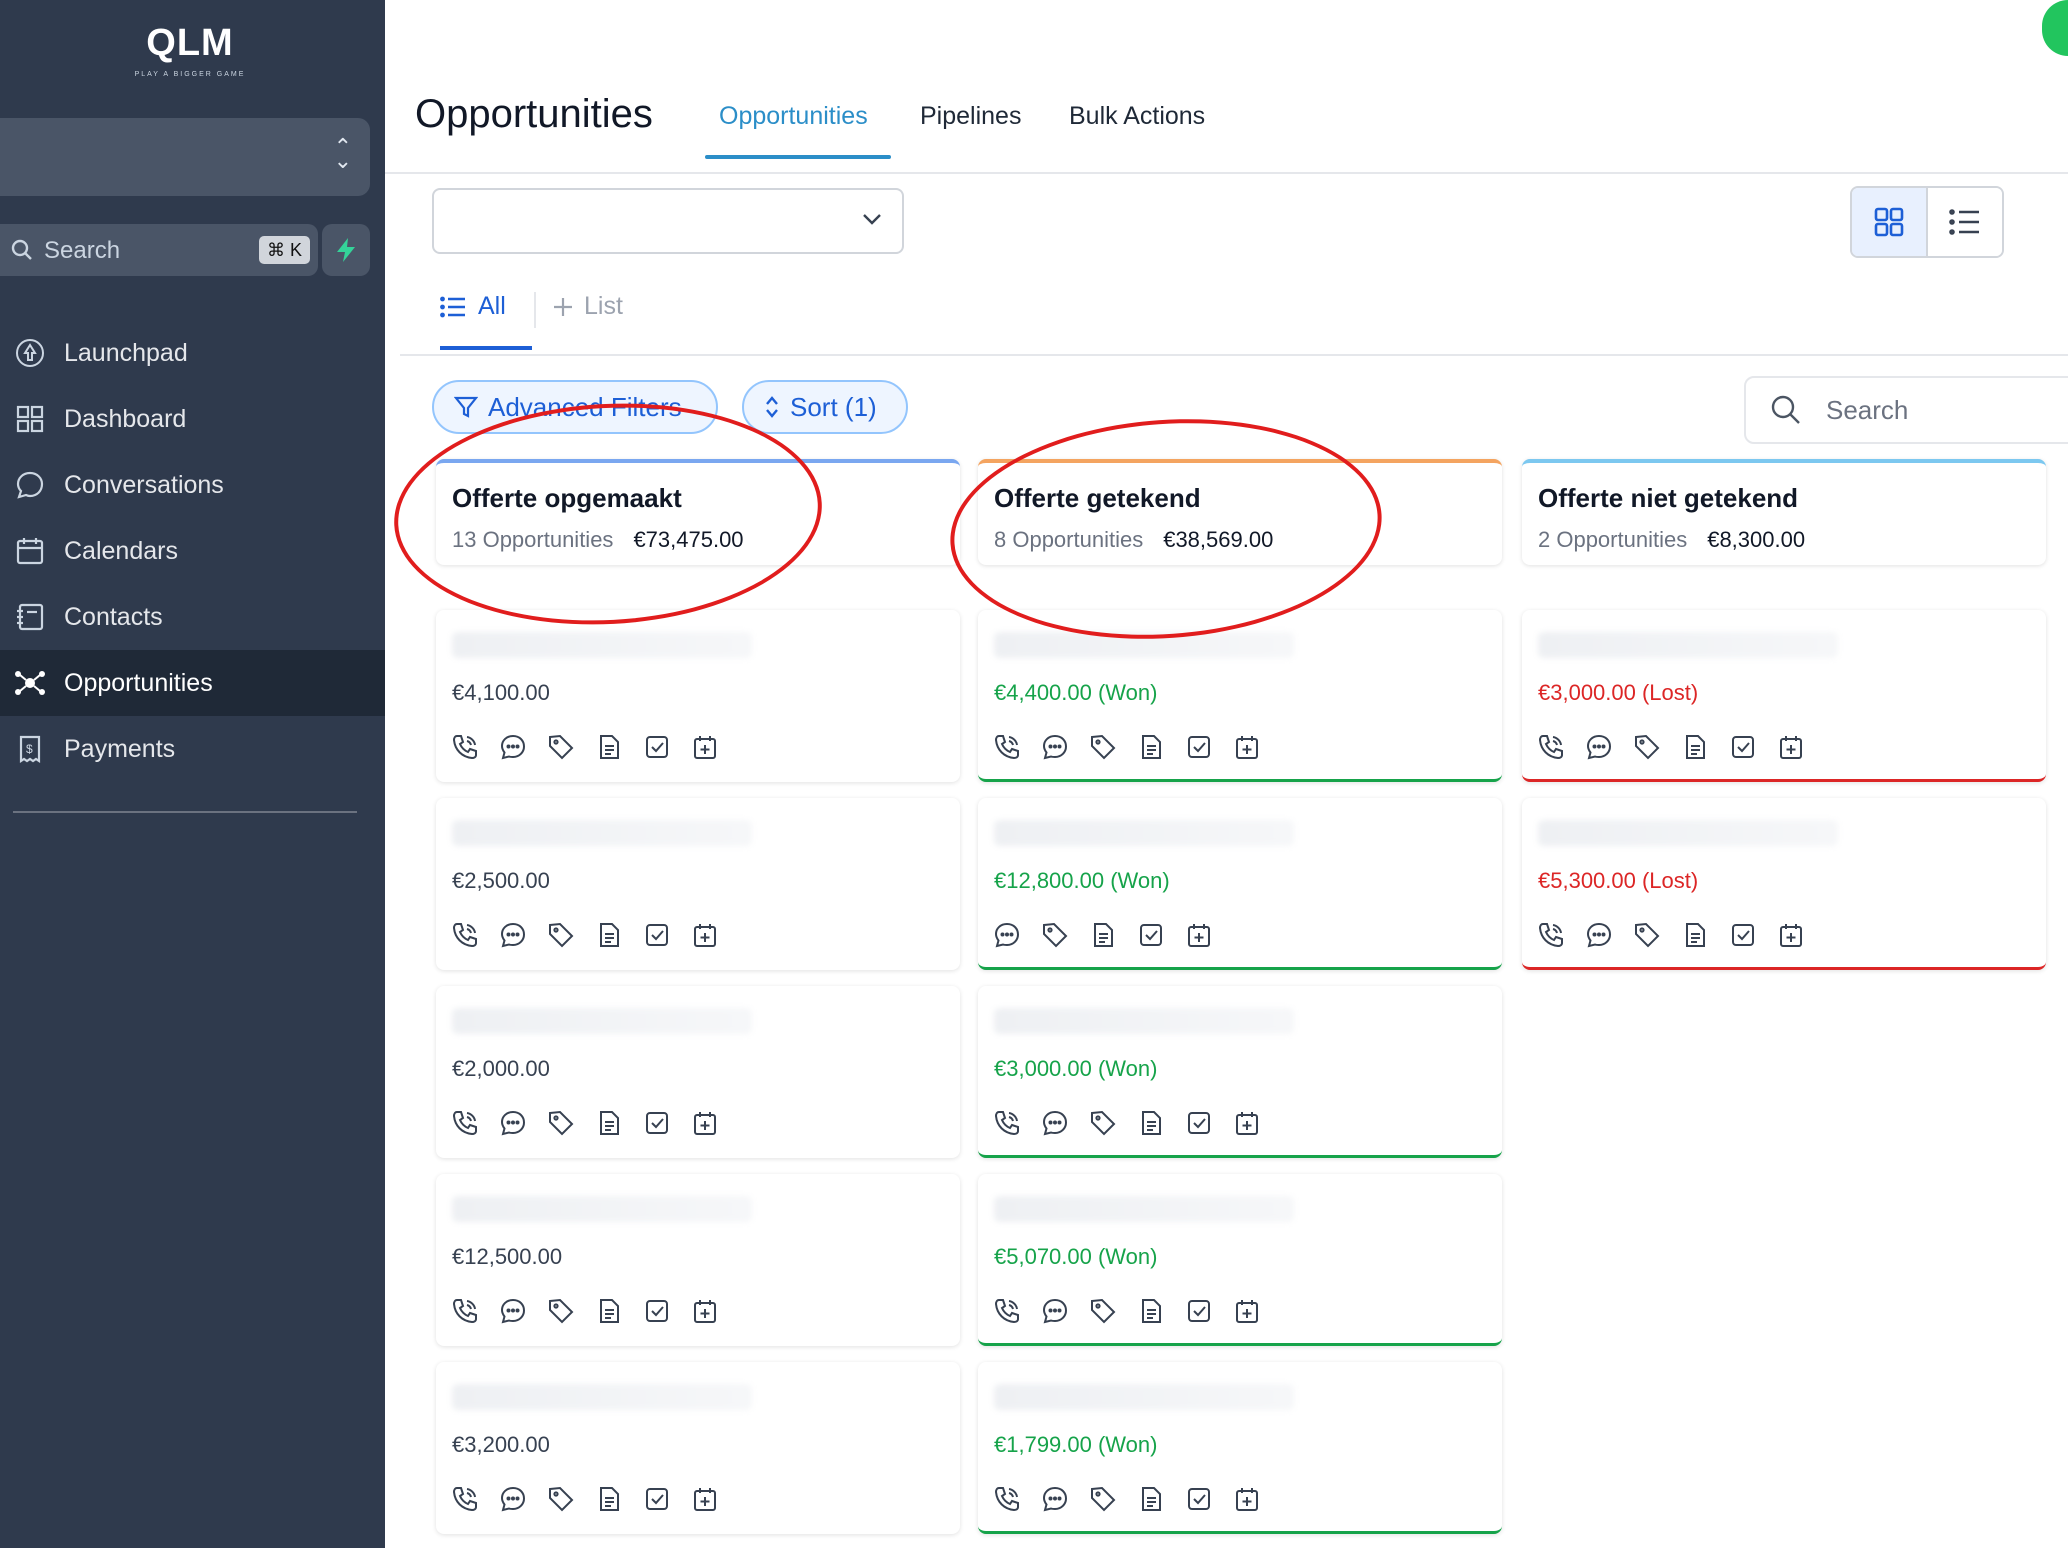  I want to click on sidebar-item-opportunities: Opportunities, so click(192, 683).